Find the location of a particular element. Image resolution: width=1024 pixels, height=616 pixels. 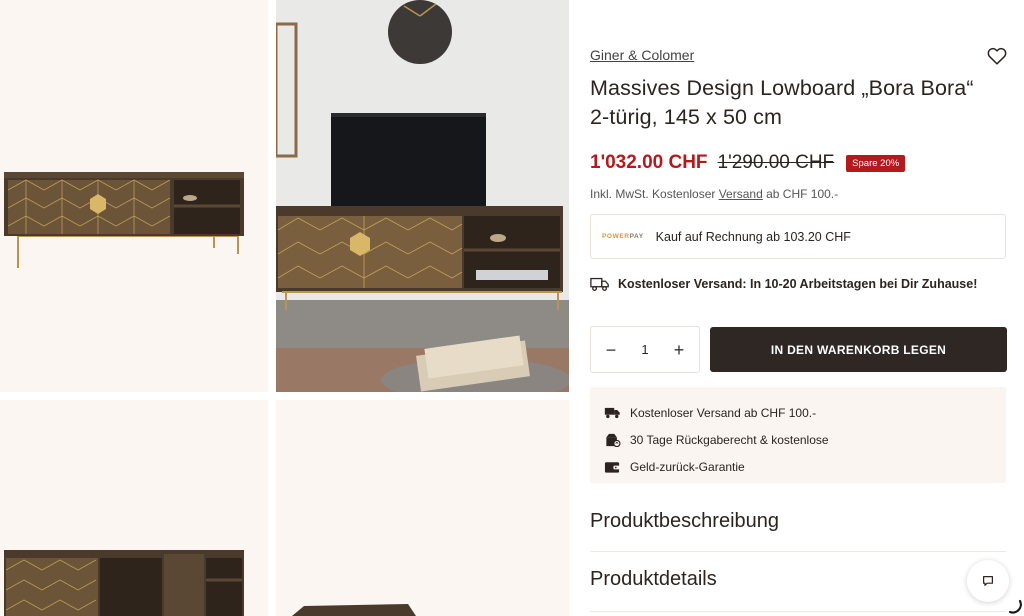

usp-item: Kostenloser Versand ab CHF 100.- is located at coordinates (805, 412).